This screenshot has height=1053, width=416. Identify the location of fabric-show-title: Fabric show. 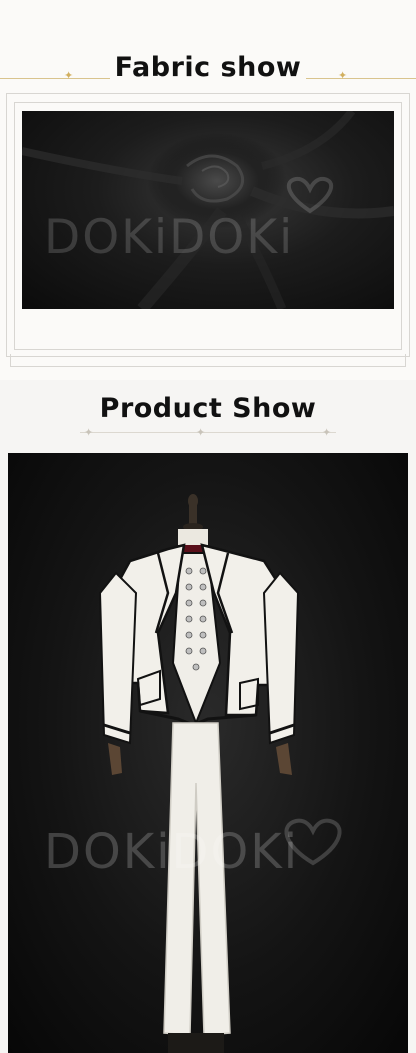
(208, 67).